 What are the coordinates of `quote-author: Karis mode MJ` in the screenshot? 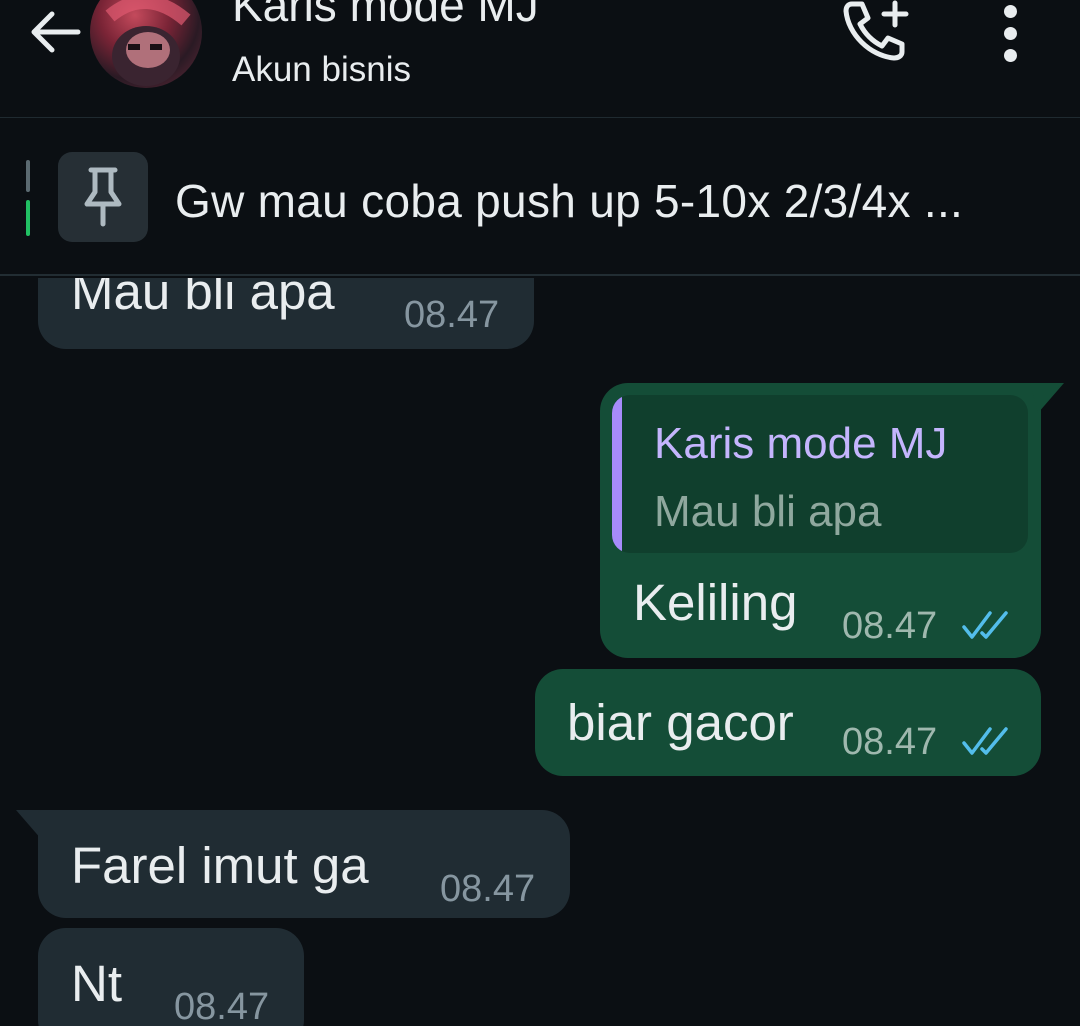 It's located at (801, 443).